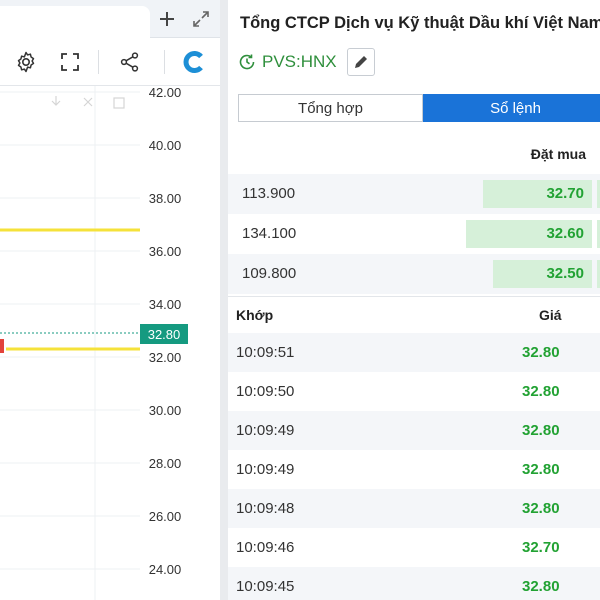 The height and width of the screenshot is (600, 600). Describe the element at coordinates (164, 334) in the screenshot. I see `current-price-label: 32.80` at that location.